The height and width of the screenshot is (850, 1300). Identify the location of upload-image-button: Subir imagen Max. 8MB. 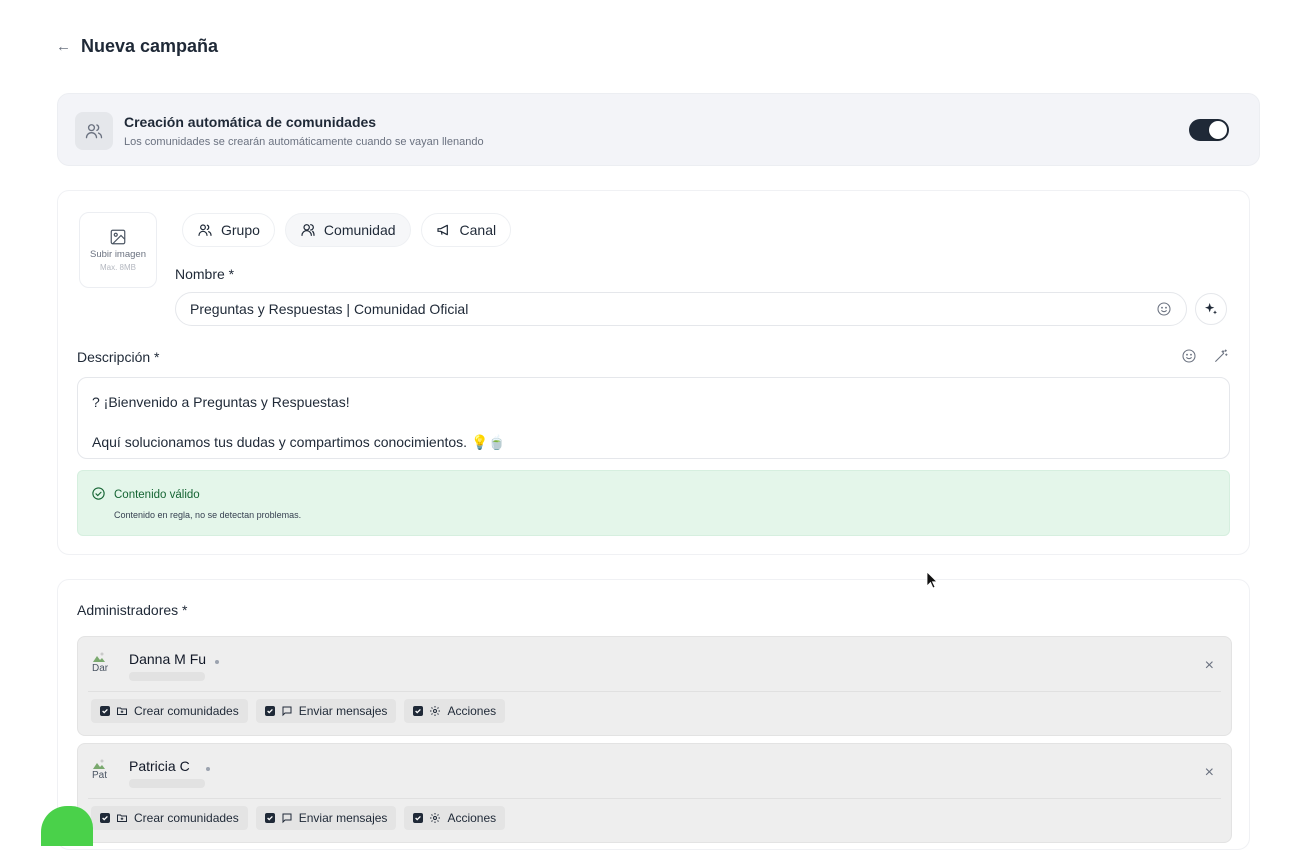
(118, 250).